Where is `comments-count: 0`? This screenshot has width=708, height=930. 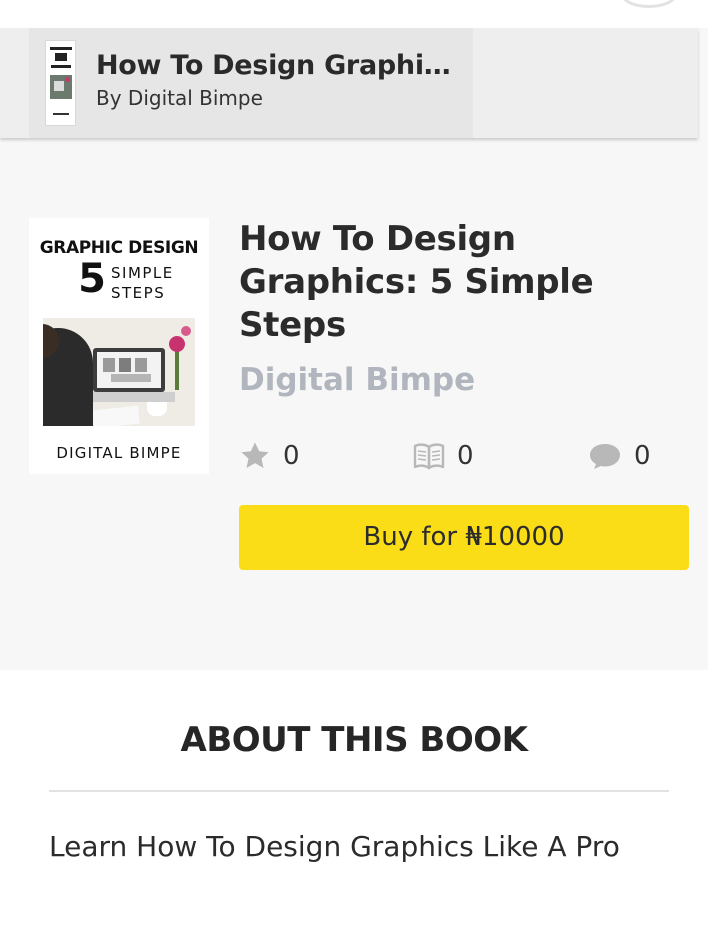 comments-count: 0 is located at coordinates (642, 456).